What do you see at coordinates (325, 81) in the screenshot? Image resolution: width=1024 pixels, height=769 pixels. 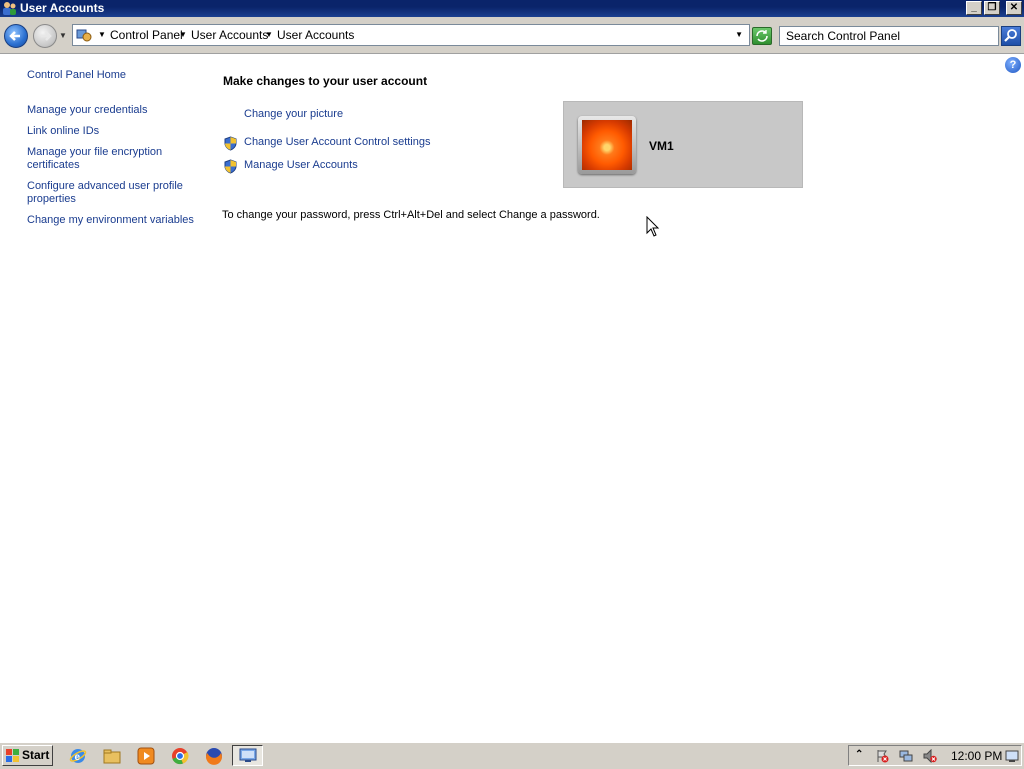 I see `page-title: Make changes to your user account` at bounding box center [325, 81].